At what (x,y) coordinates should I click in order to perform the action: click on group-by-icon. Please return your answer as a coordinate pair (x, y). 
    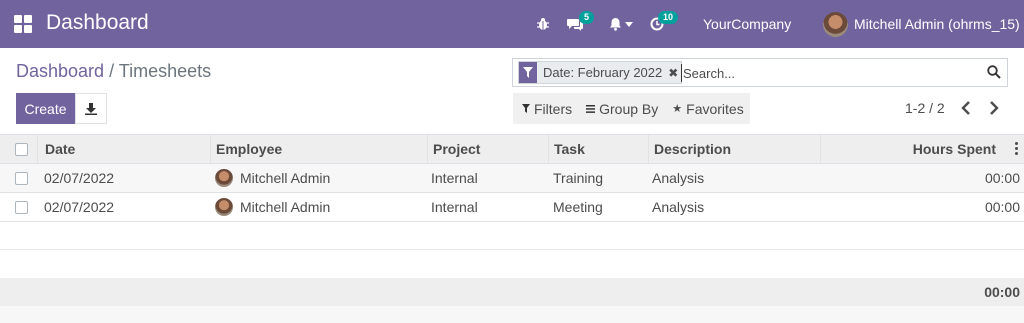
    Looking at the image, I should click on (591, 108).